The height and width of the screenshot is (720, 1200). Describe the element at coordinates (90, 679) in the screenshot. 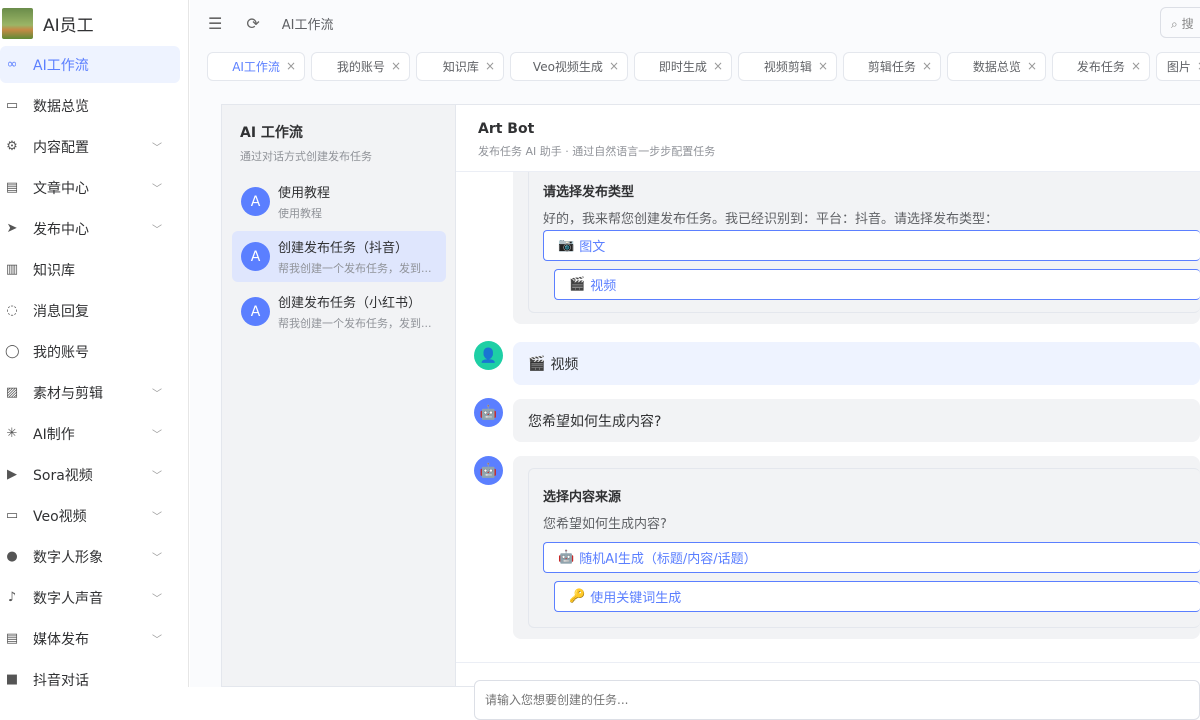

I see `sidebar-item-15: ■ 抖音对话` at that location.